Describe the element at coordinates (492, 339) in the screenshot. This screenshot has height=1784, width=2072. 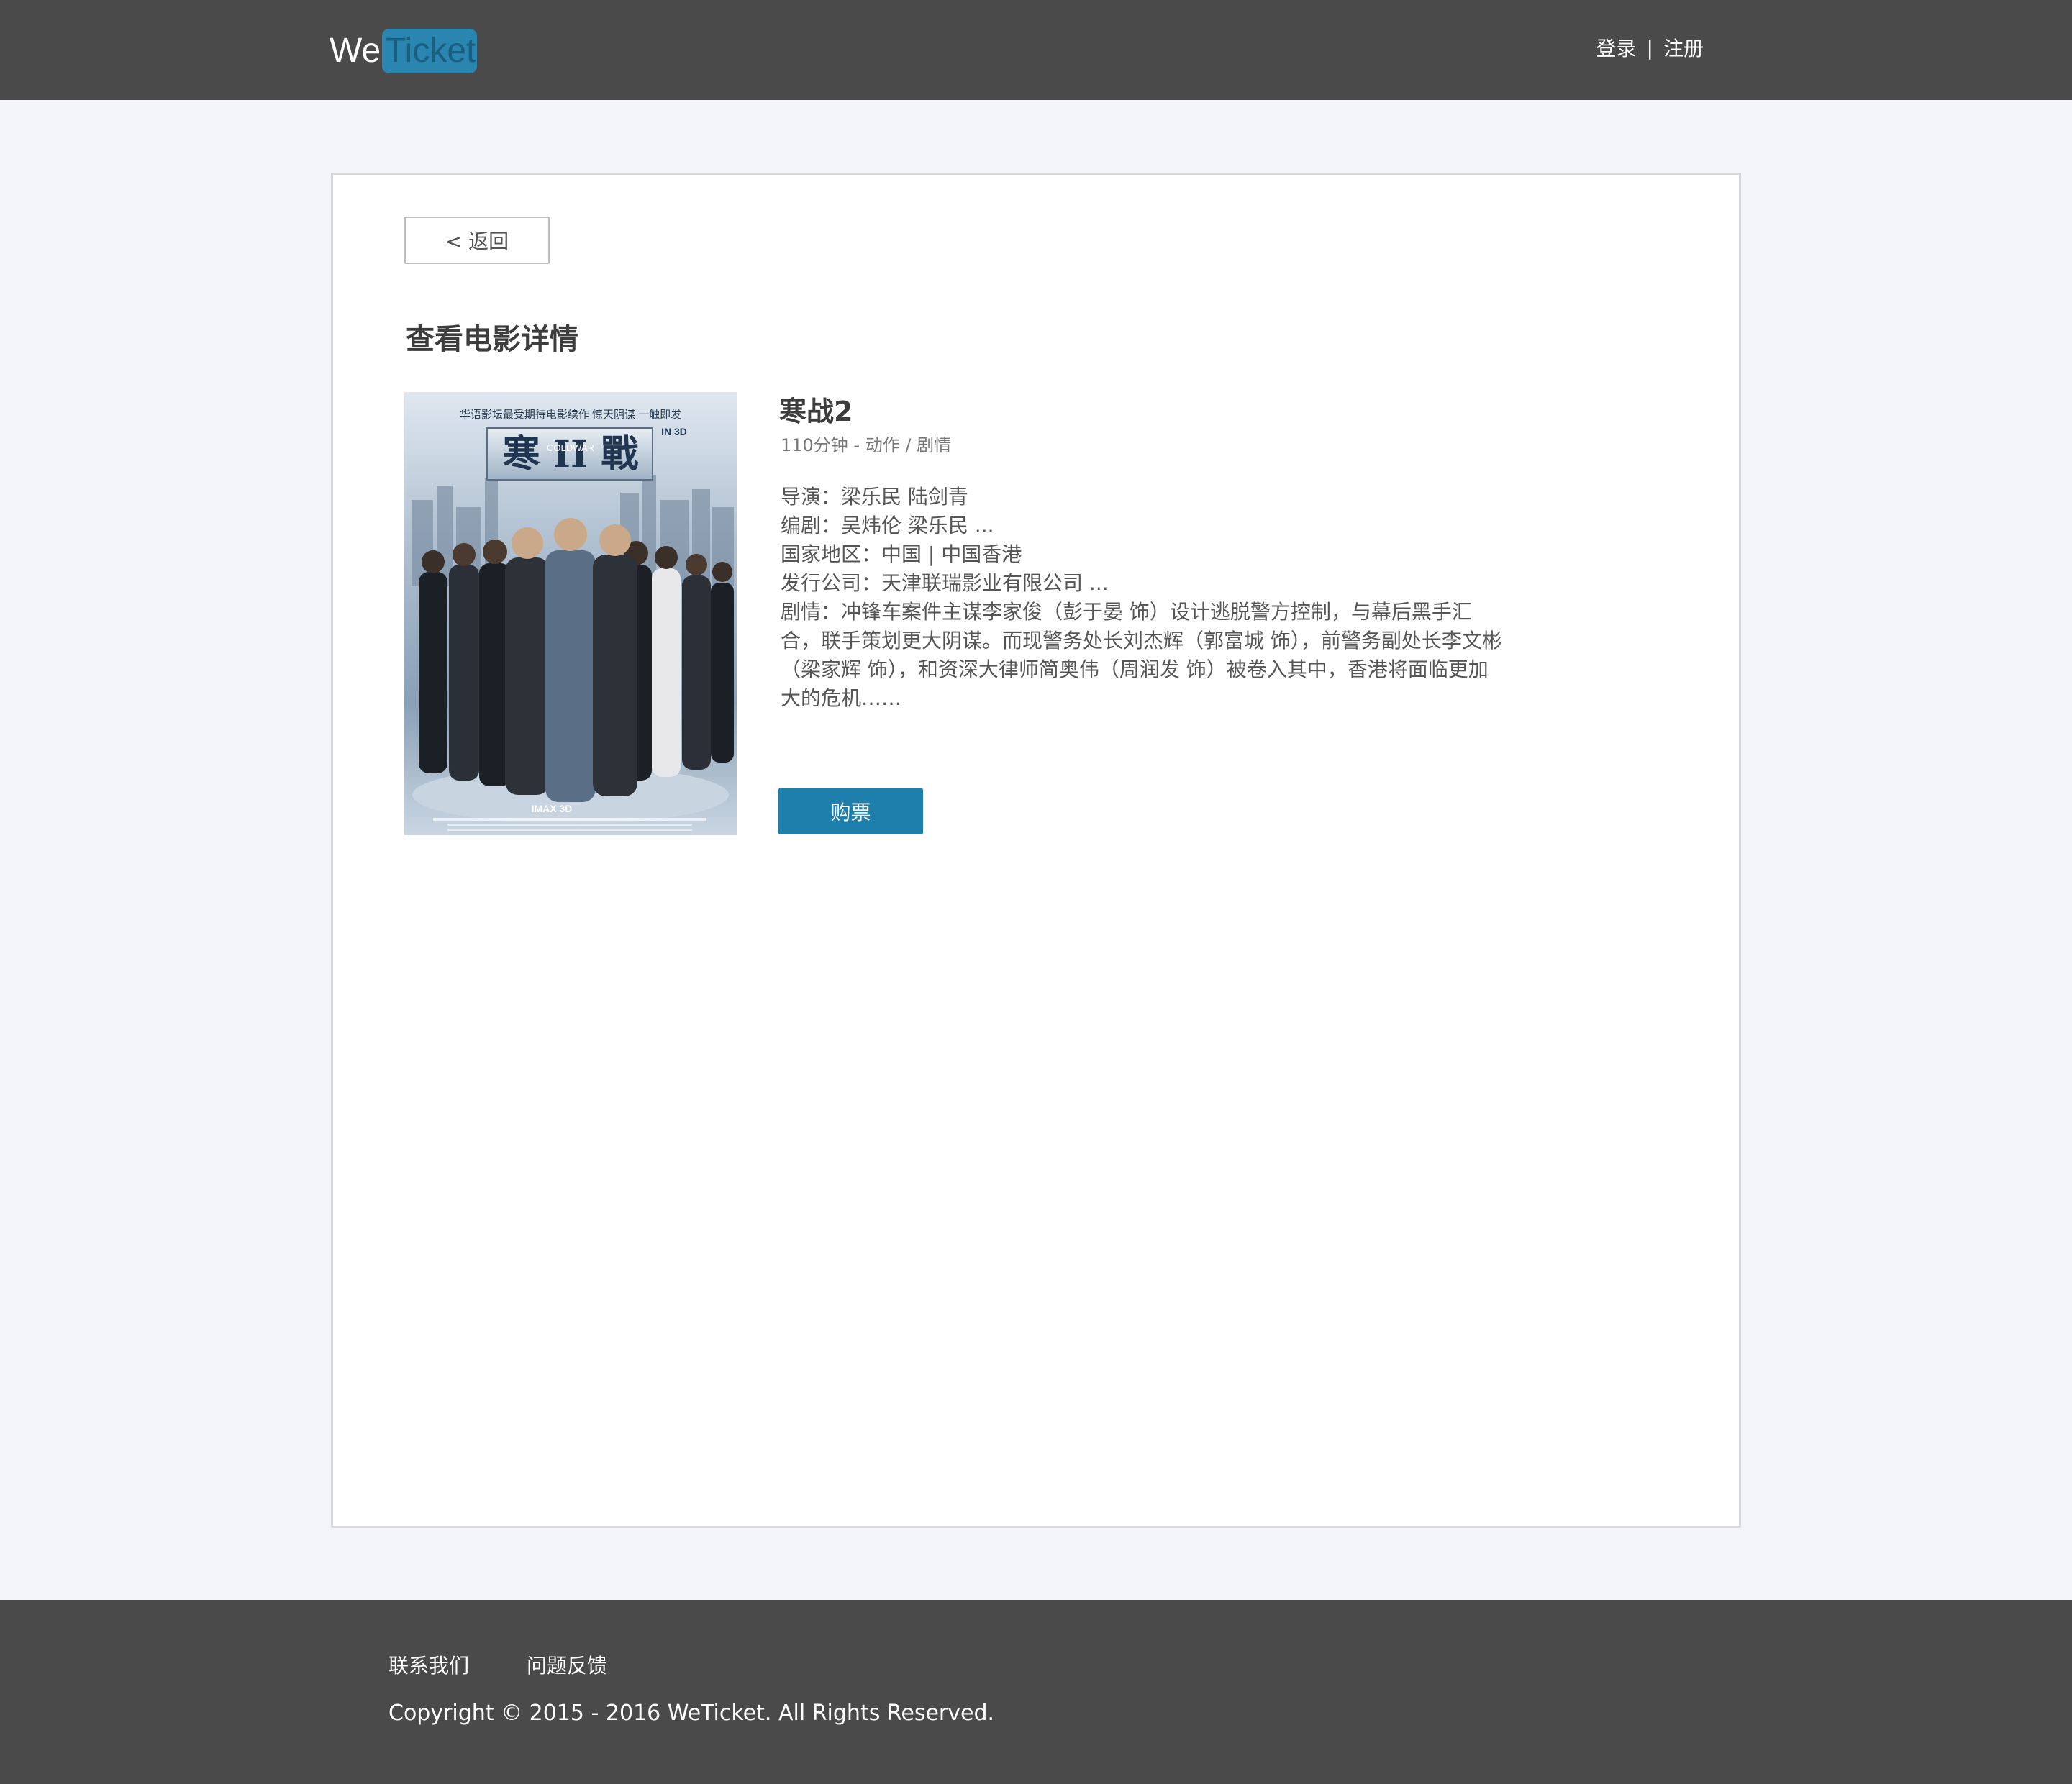
I see `page-title: 查看电影详情` at that location.